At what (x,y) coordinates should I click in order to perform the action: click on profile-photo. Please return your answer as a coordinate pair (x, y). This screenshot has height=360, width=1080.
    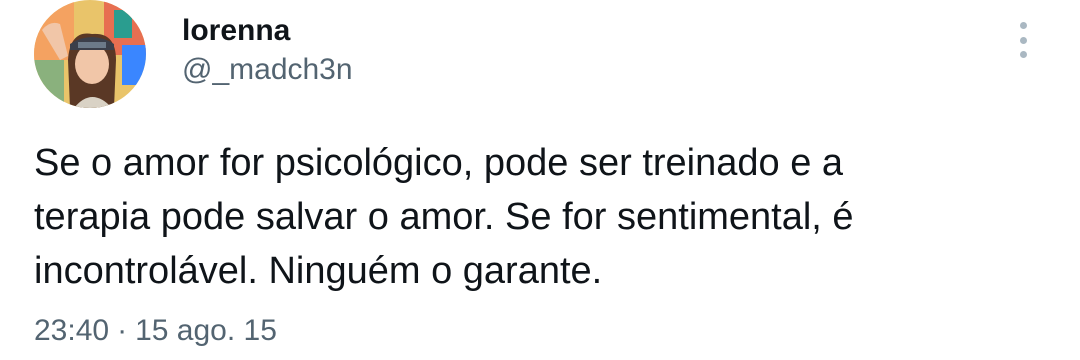
    Looking at the image, I should click on (90, 54).